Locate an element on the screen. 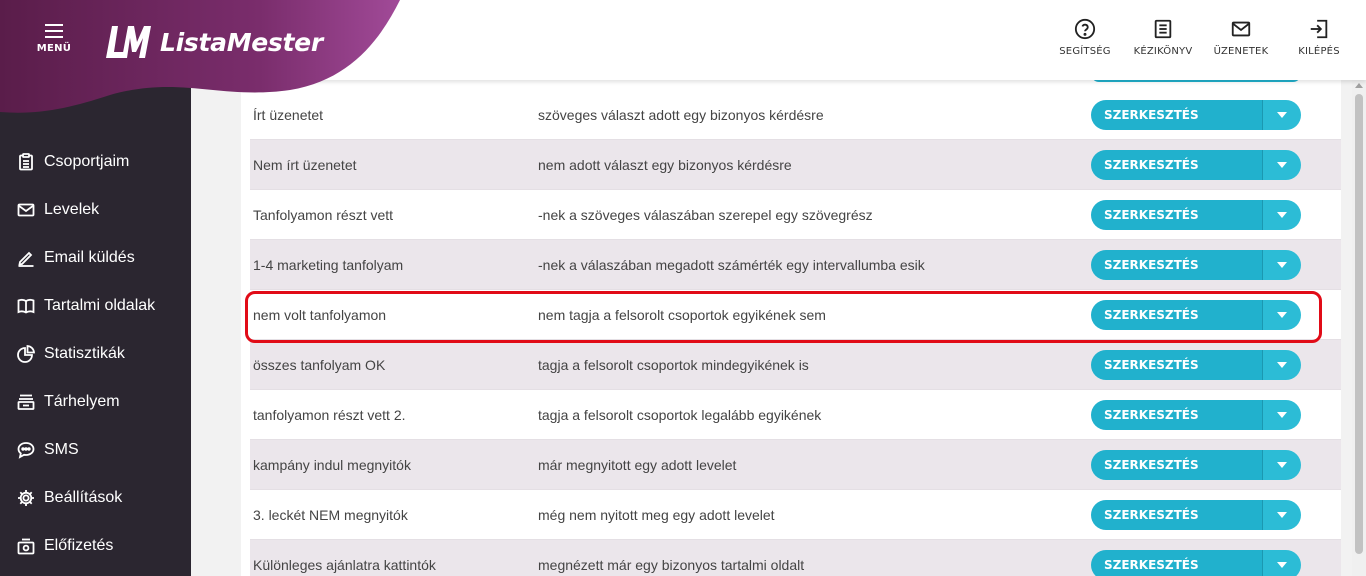 The height and width of the screenshot is (576, 1366). sidebar-item-label: Előfizetés is located at coordinates (79, 545).